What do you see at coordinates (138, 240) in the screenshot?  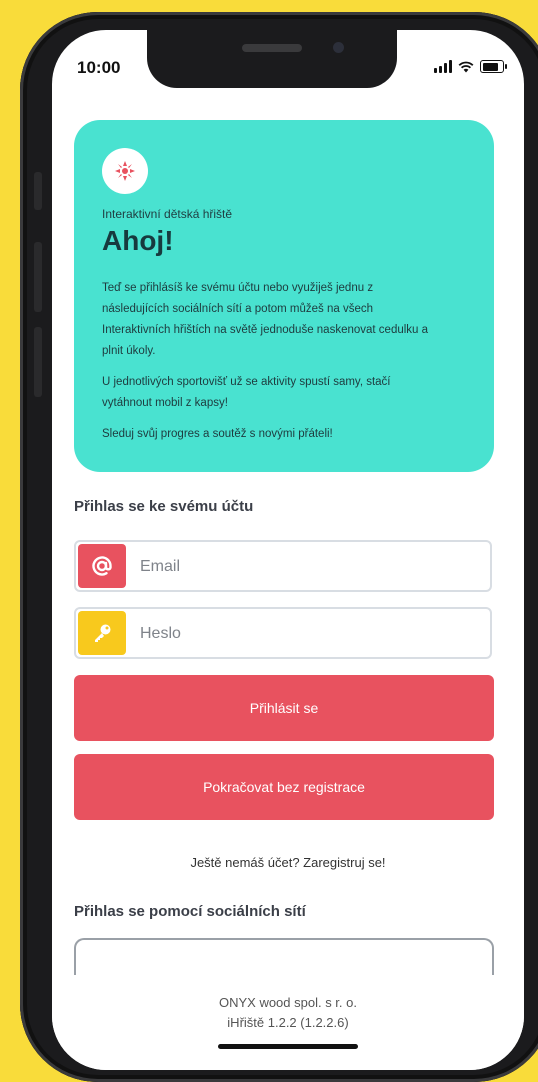 I see `hero-title: Ahoj!` at bounding box center [138, 240].